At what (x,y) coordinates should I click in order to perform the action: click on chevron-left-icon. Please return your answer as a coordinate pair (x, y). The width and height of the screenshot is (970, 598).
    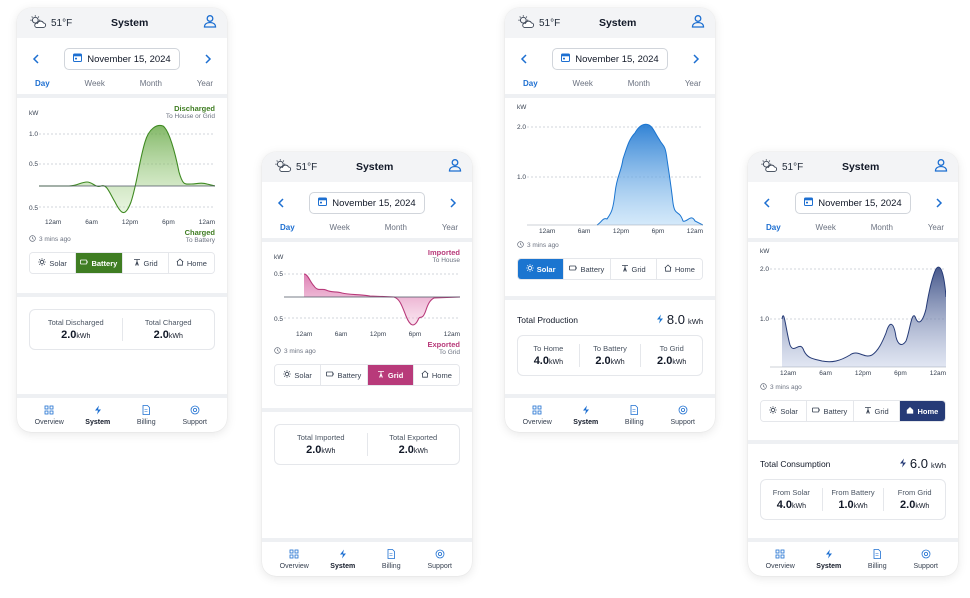
    Looking at the image, I should click on (280, 203).